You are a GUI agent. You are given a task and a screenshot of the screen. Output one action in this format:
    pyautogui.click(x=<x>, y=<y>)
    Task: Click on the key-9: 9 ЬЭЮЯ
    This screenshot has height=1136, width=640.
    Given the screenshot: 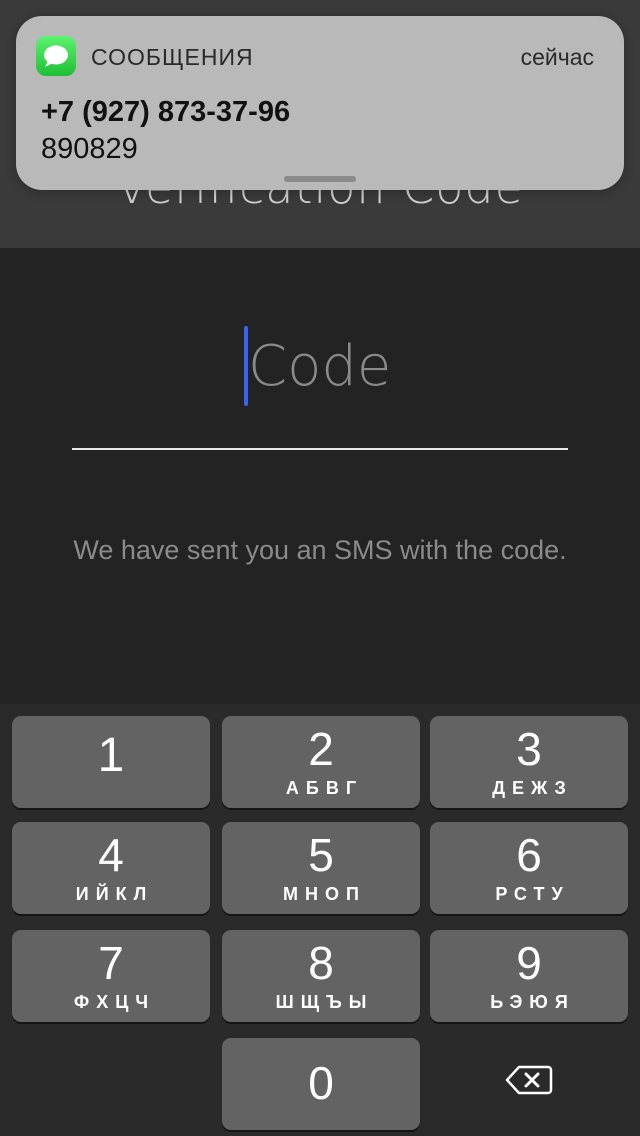 What is the action you would take?
    pyautogui.click(x=529, y=976)
    